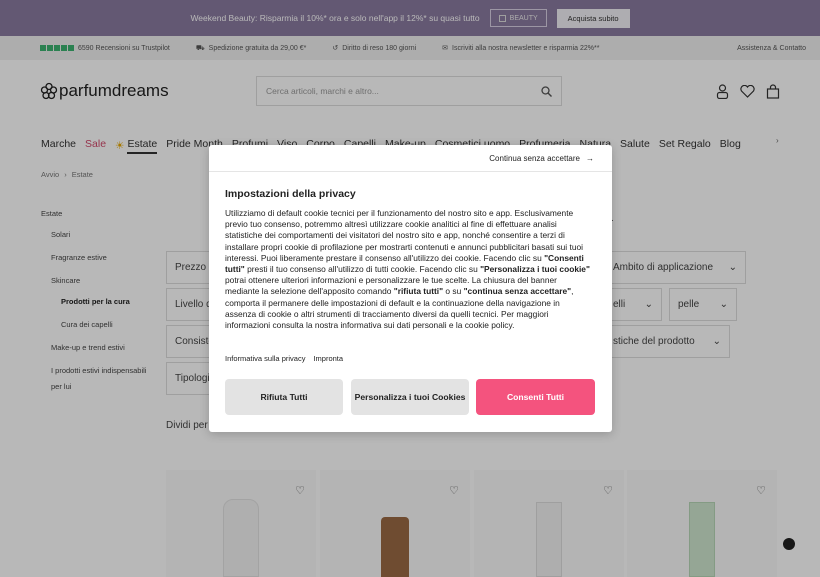 The height and width of the screenshot is (577, 820). Describe the element at coordinates (453, 291) in the screenshot. I see `cookie-body-text: o su` at that location.